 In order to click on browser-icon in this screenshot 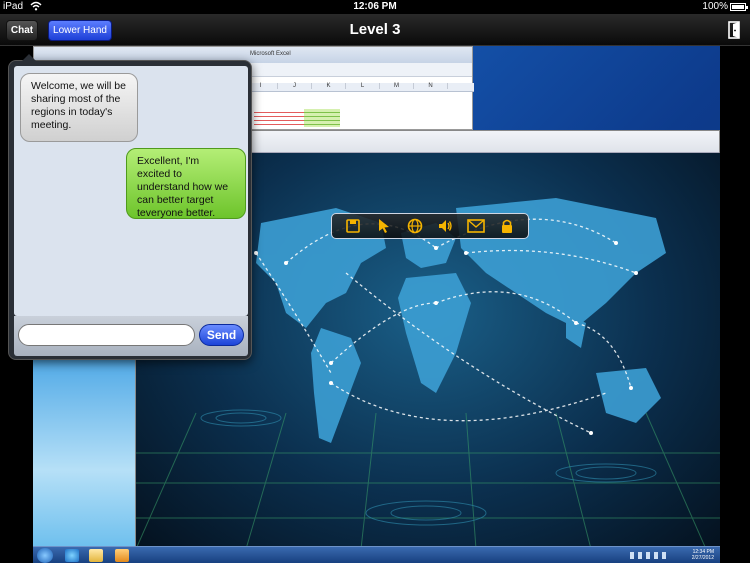, I will do `click(72, 555)`.